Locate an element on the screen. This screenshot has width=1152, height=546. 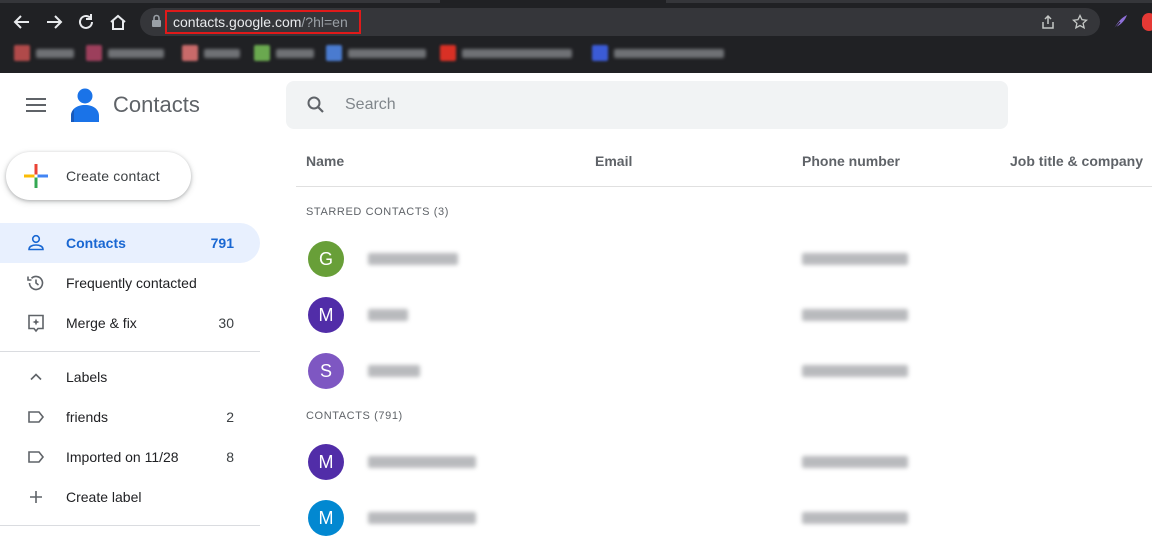
chevron-up-icon is located at coordinates (36, 377).